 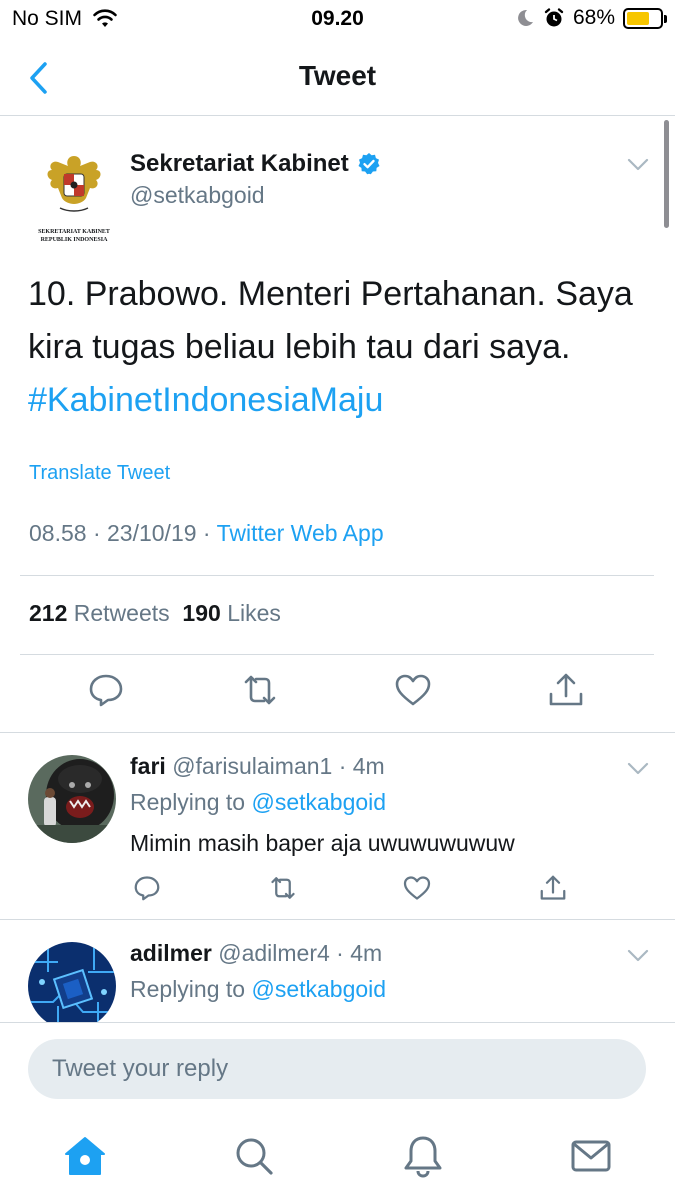 I want to click on author-handle: @setkabgoid, so click(x=197, y=195).